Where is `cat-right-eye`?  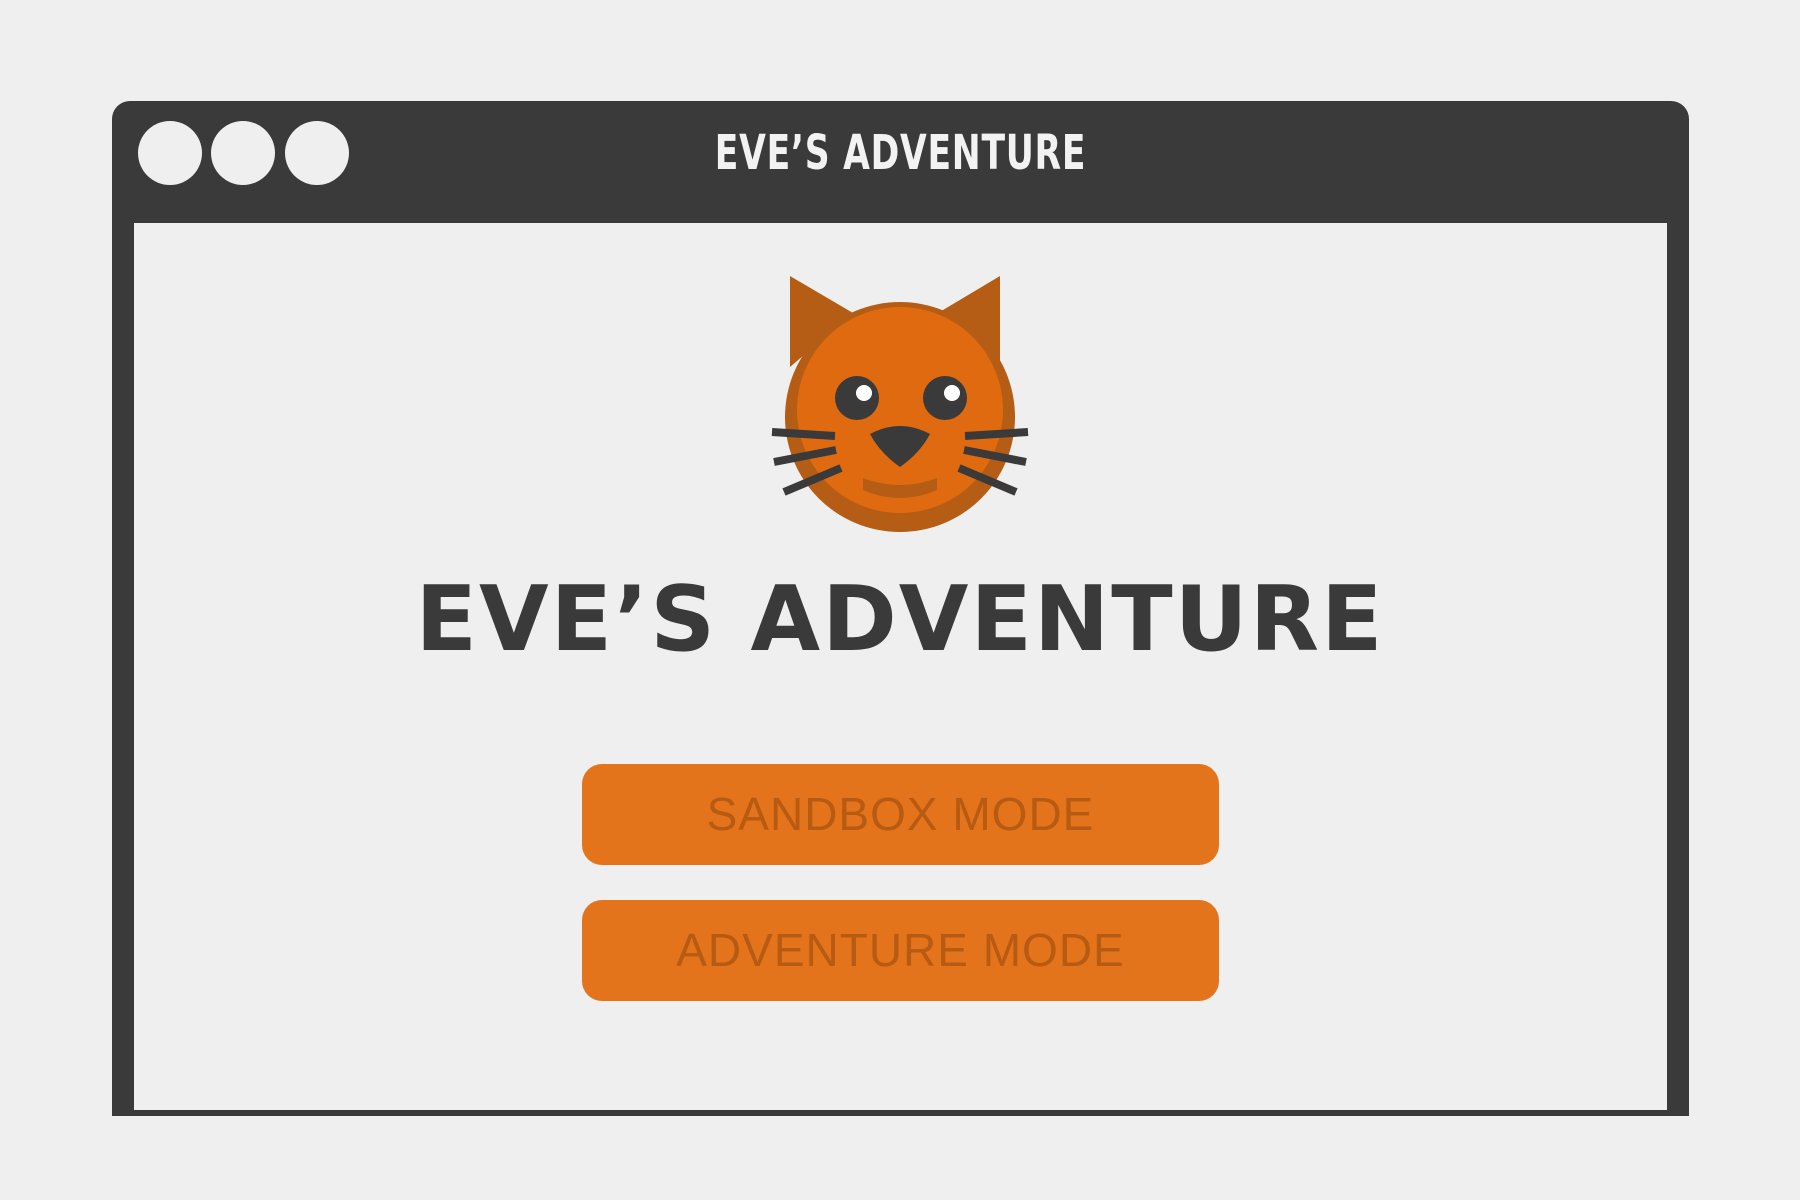 cat-right-eye is located at coordinates (945, 398).